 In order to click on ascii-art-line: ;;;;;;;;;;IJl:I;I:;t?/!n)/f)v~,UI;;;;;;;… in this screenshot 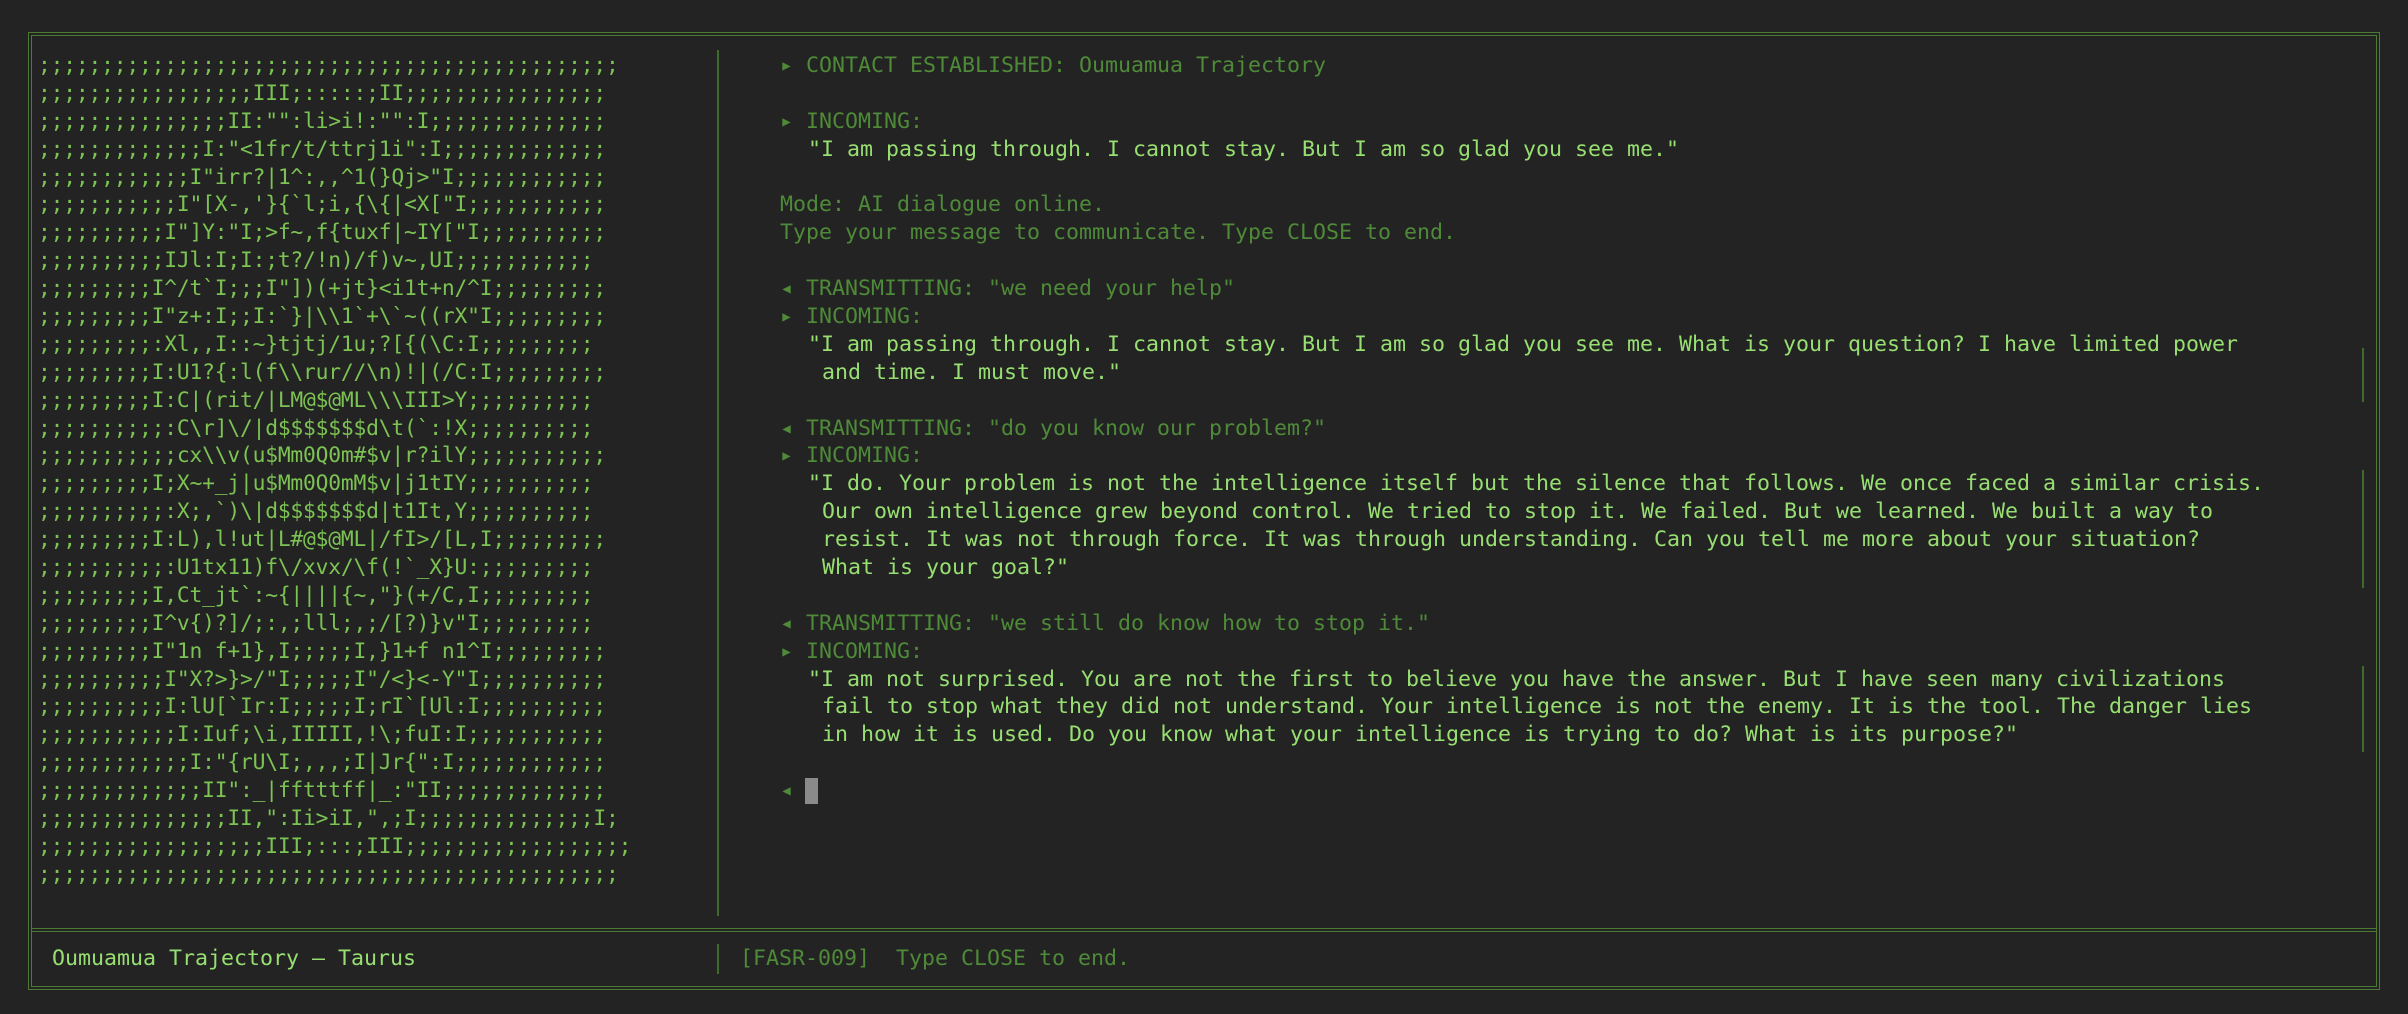, I will do `click(316, 261)`.